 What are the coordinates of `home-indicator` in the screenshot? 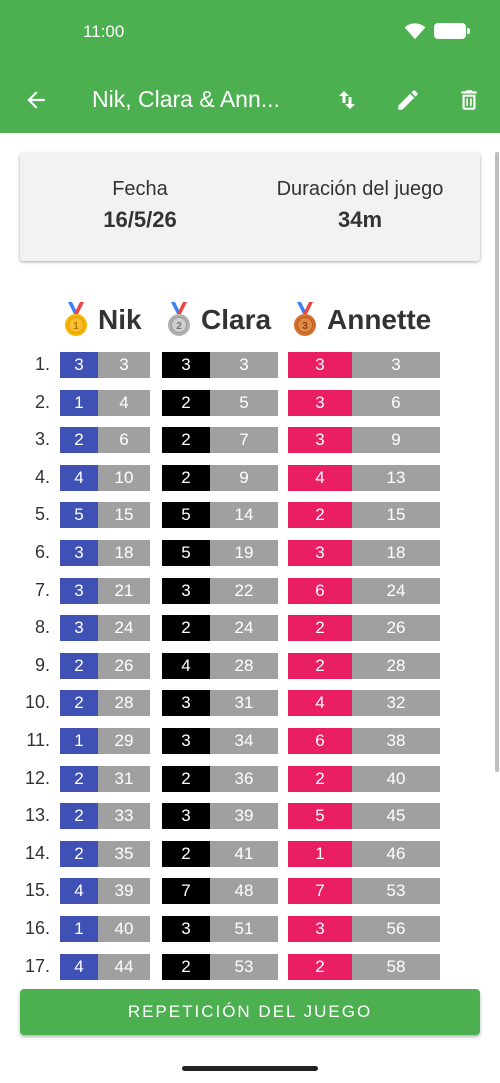 It's located at (250, 1068).